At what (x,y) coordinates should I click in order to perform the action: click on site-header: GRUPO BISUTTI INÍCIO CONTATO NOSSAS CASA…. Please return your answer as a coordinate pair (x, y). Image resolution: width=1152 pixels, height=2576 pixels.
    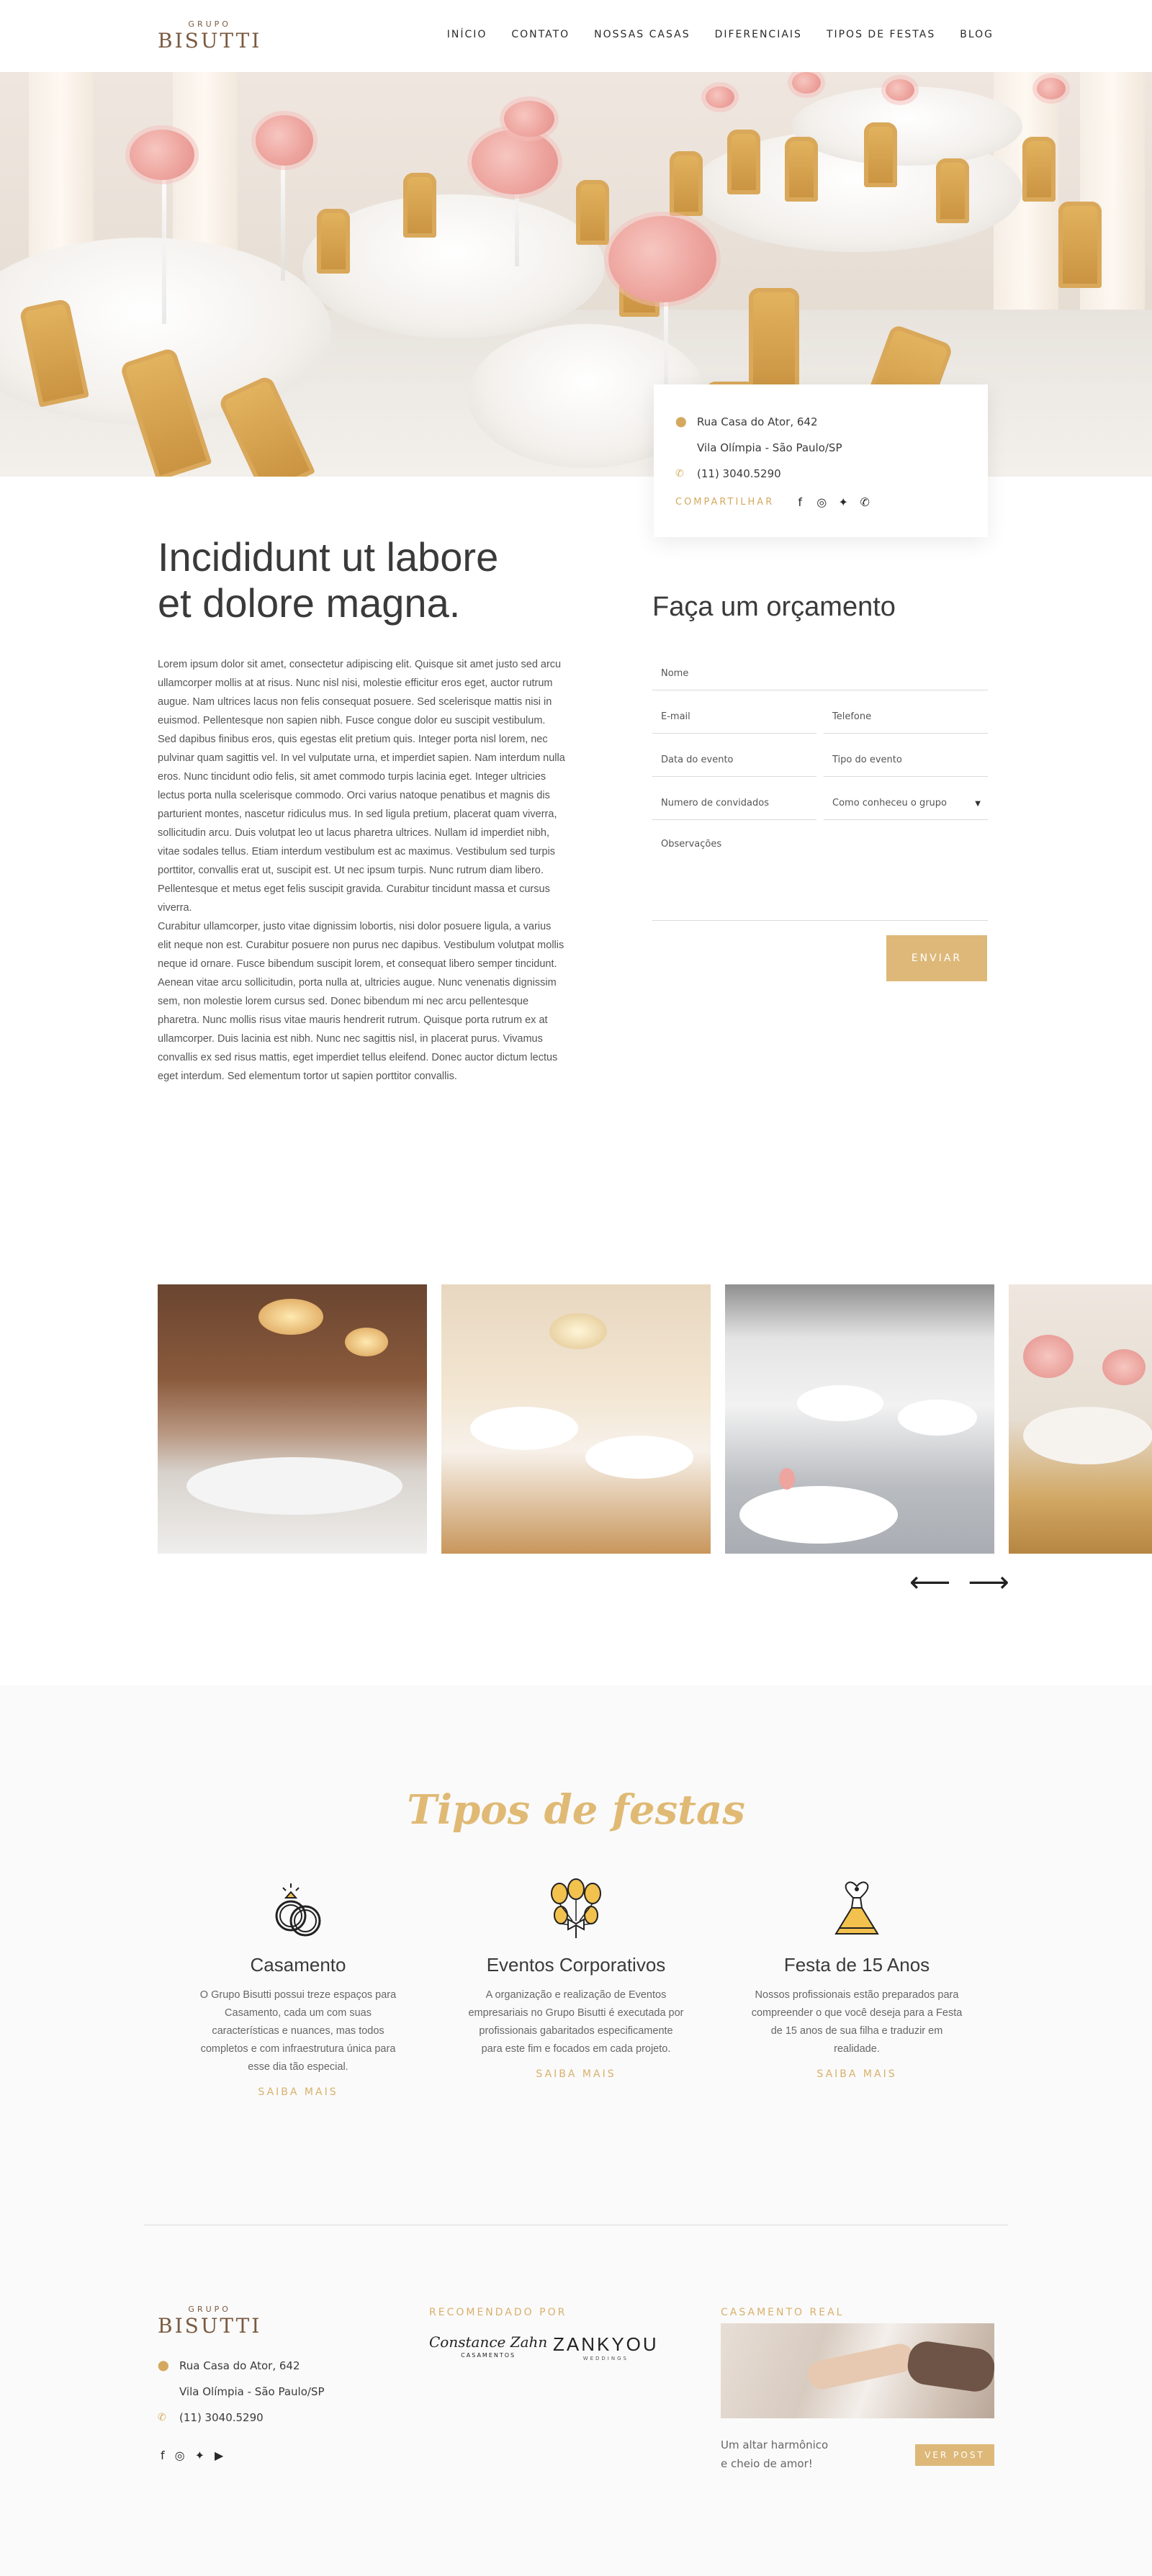
    Looking at the image, I should click on (576, 36).